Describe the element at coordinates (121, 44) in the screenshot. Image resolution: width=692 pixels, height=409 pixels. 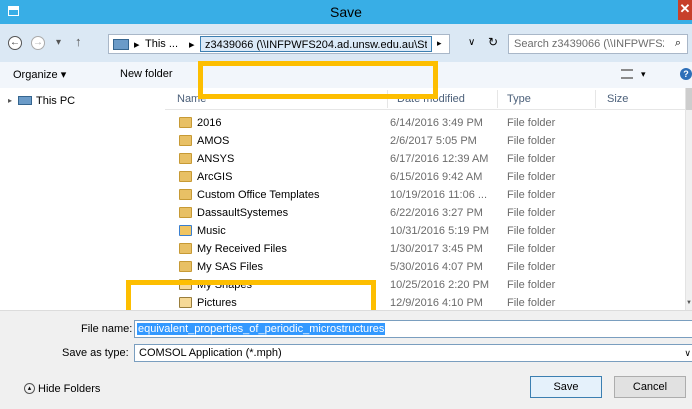
I see `computer-icon` at that location.